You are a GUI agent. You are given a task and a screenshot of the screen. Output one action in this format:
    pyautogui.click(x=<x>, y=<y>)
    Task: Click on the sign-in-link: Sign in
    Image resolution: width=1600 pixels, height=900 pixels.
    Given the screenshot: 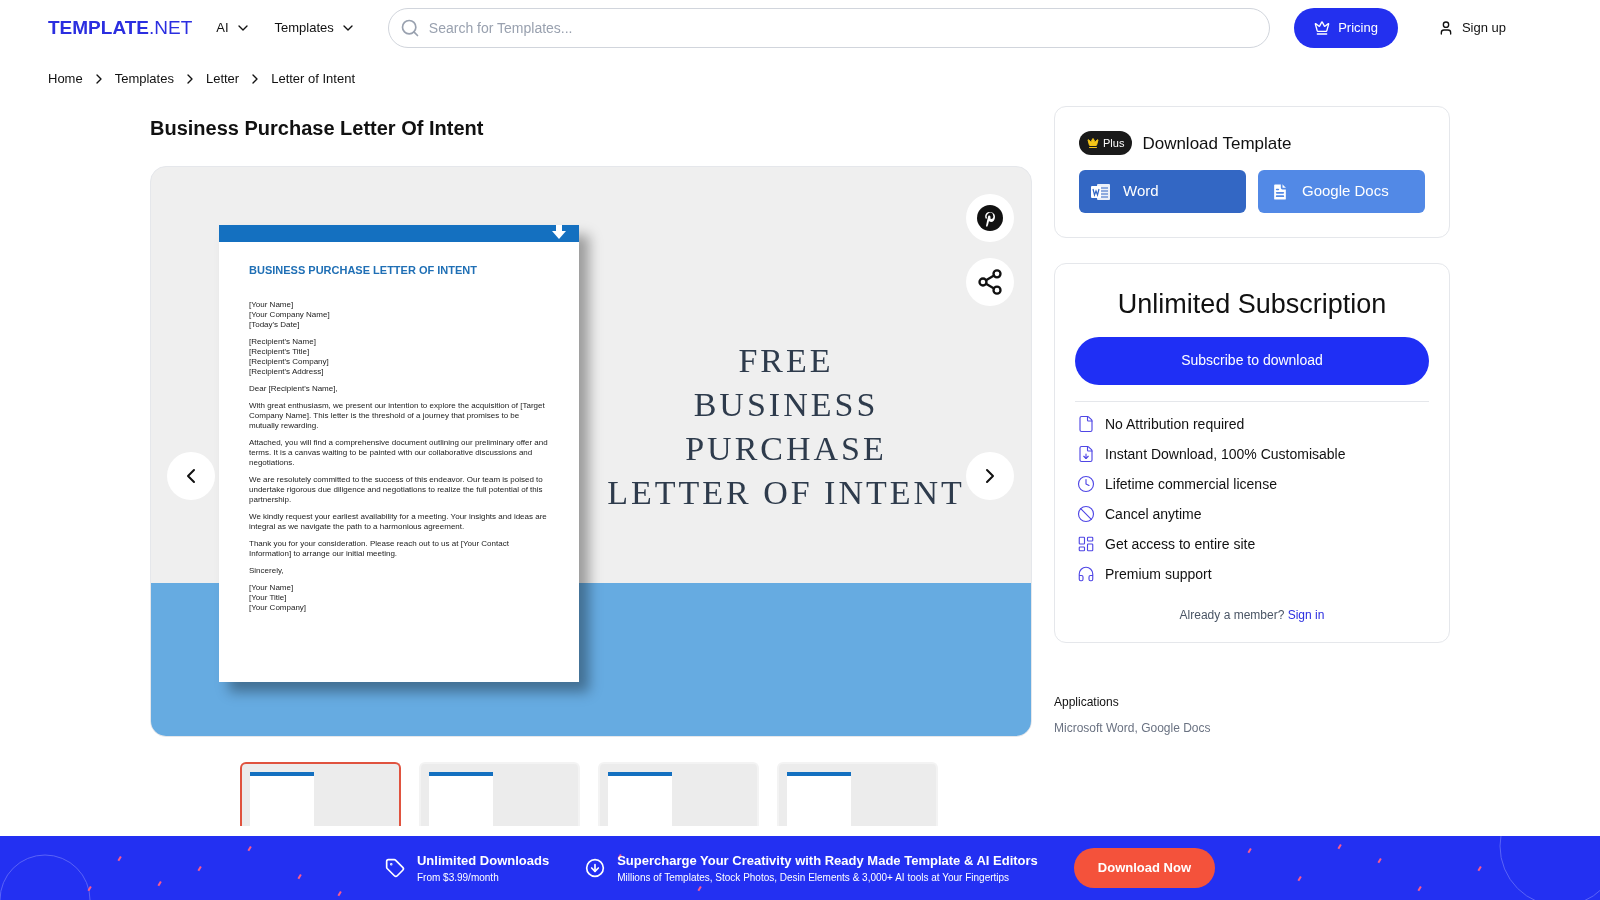 What is the action you would take?
    pyautogui.click(x=1306, y=614)
    